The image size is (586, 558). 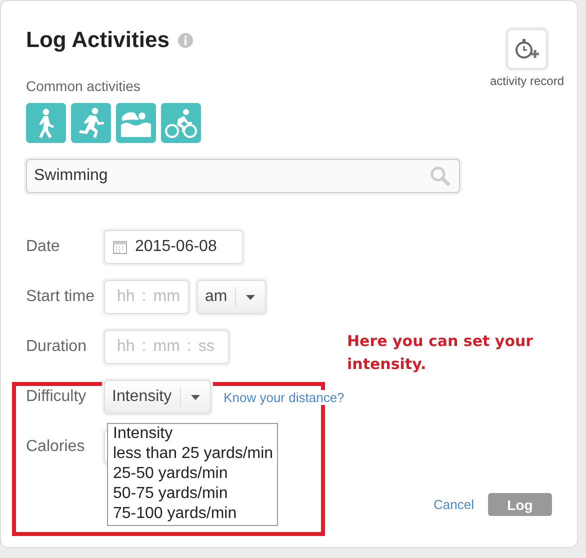 I want to click on bike-activity-icon, so click(x=181, y=123).